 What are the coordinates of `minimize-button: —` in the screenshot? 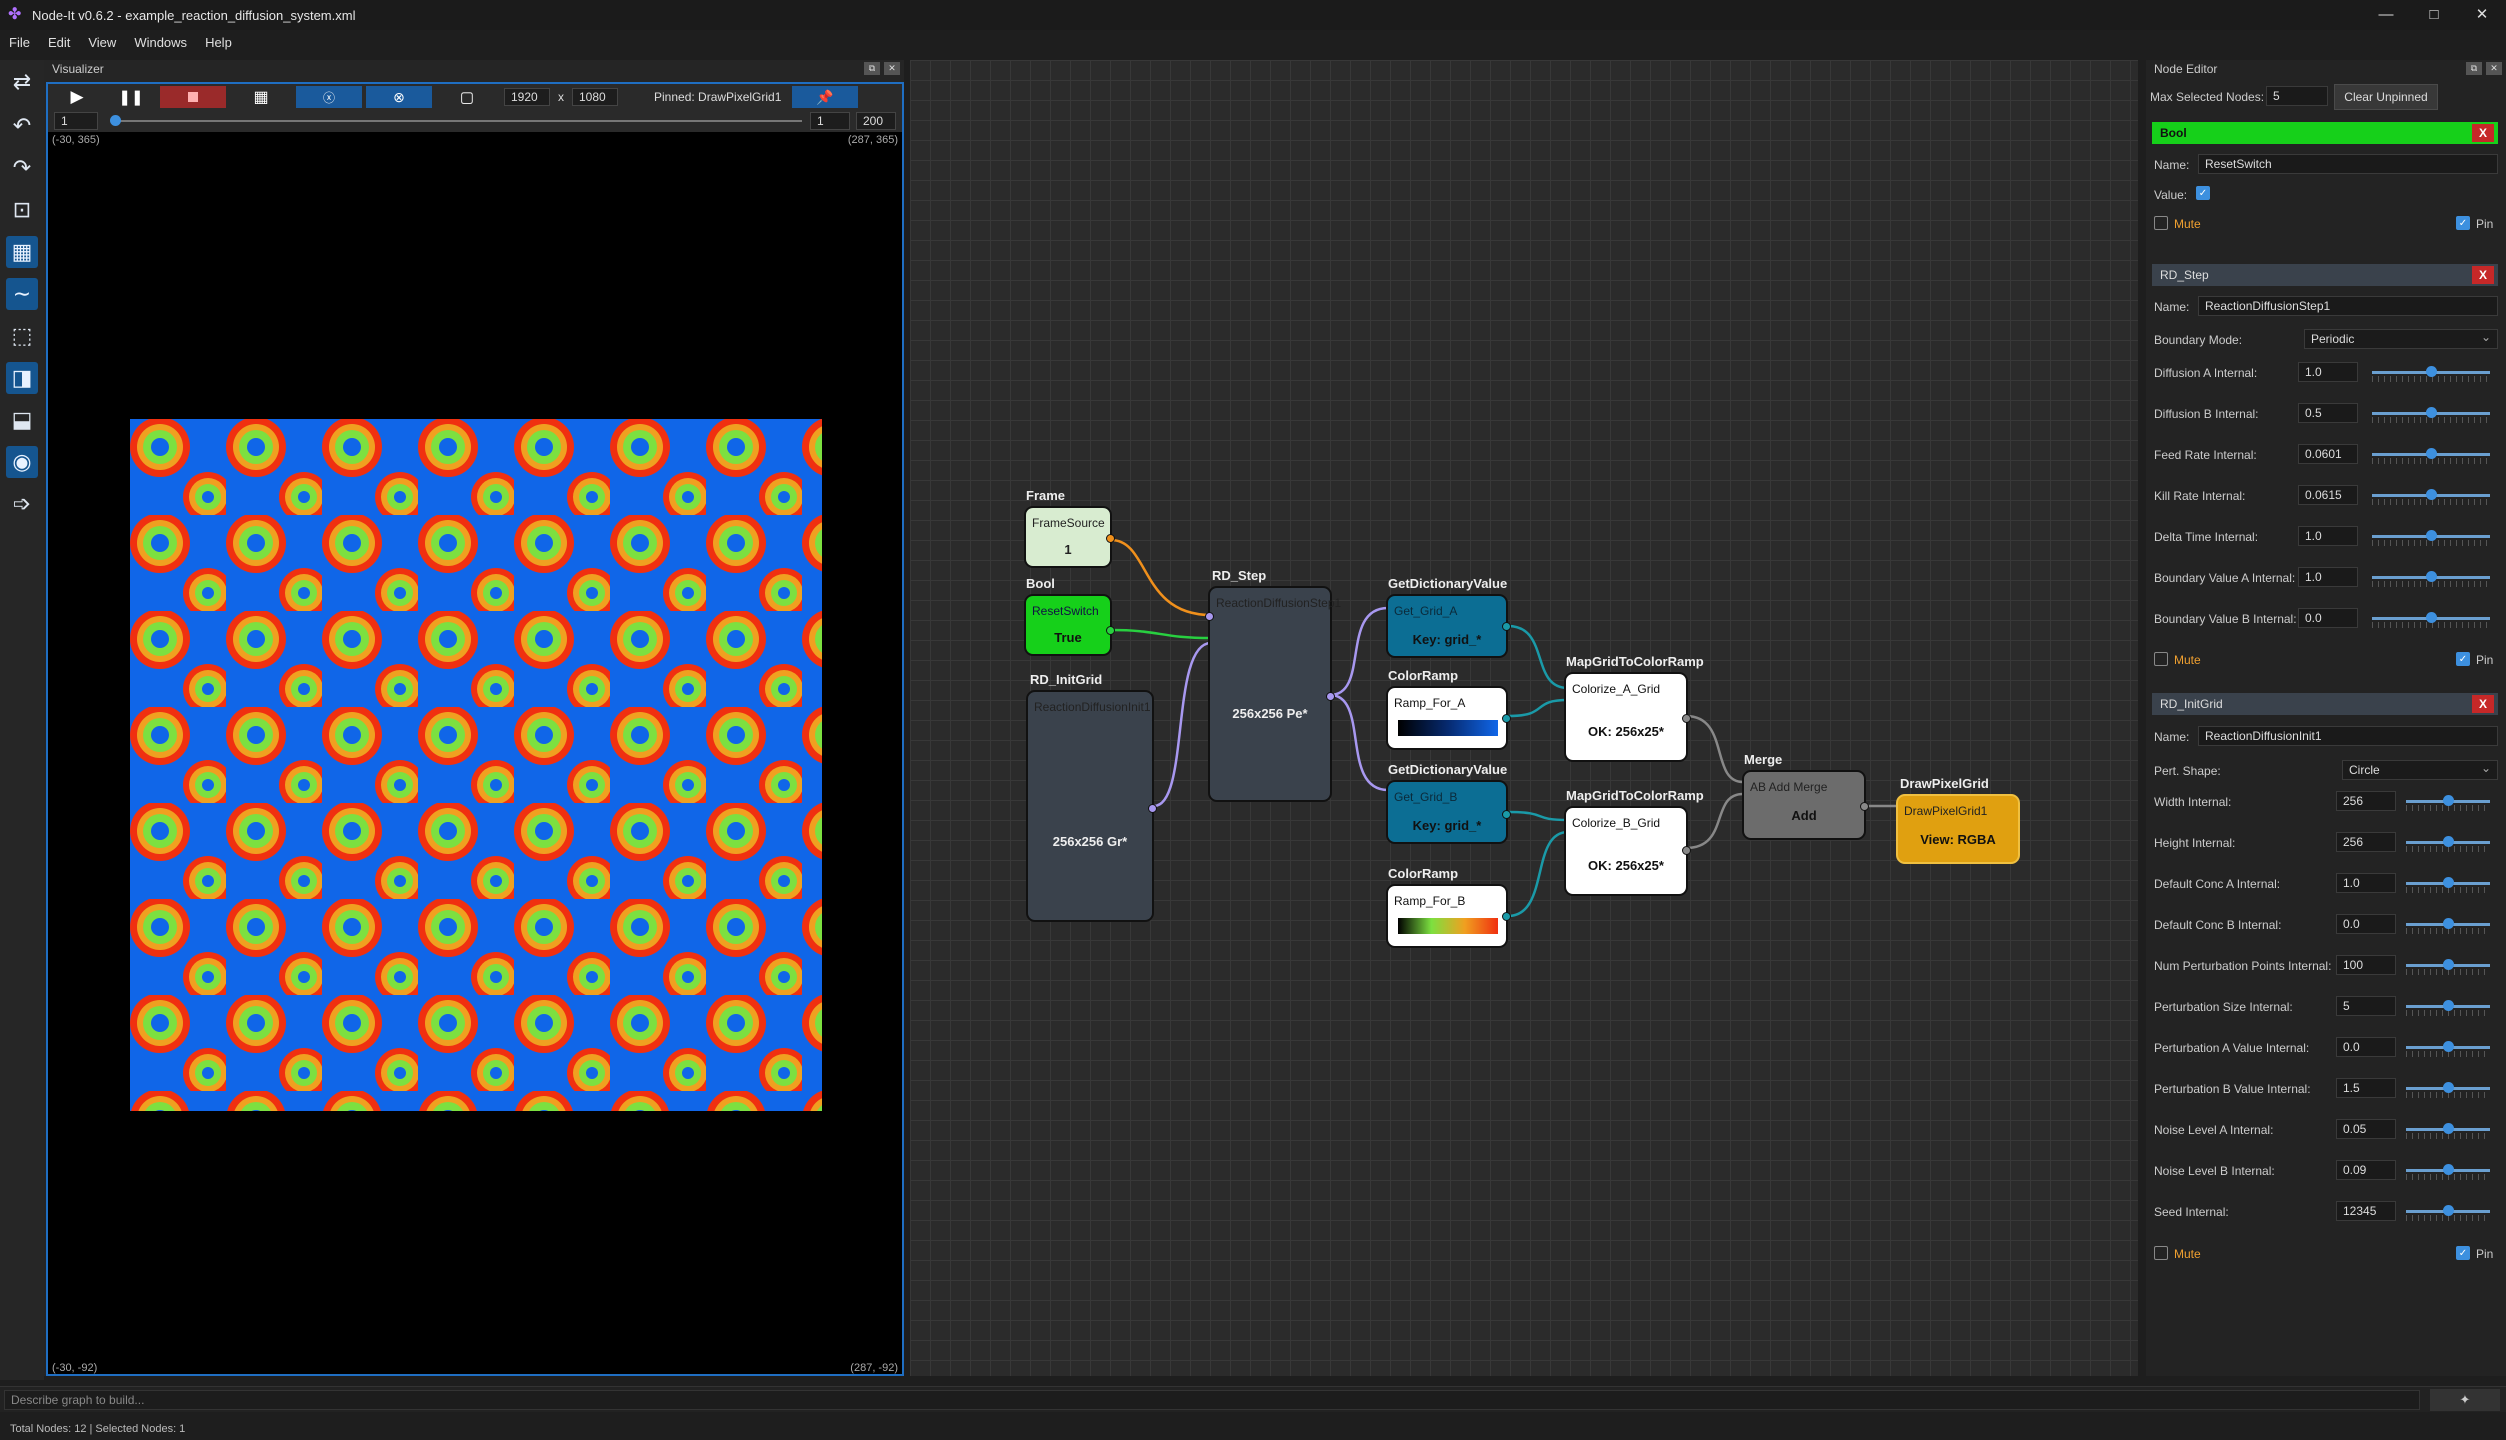 It's located at (2386, 15).